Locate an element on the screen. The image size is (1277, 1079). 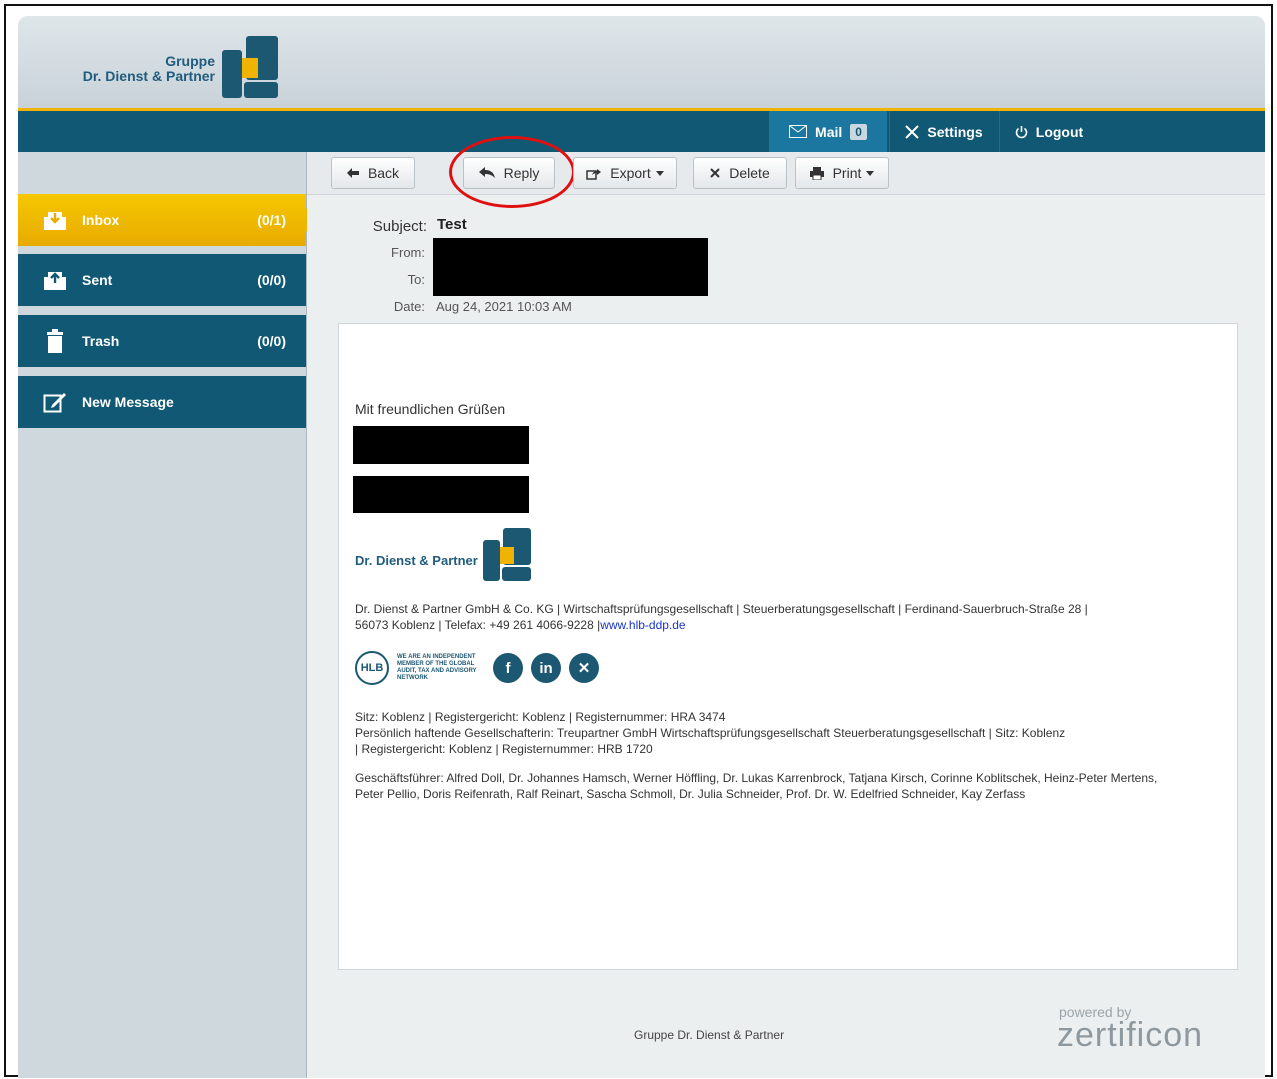
redacted-sender-title is located at coordinates (441, 494).